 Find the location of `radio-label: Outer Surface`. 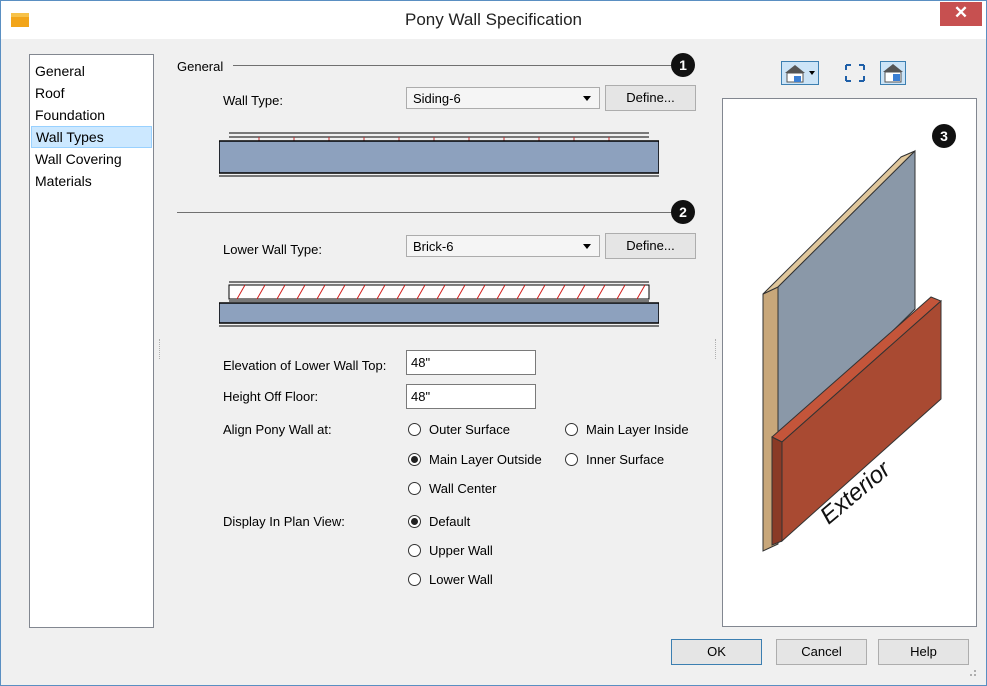

radio-label: Outer Surface is located at coordinates (469, 429).